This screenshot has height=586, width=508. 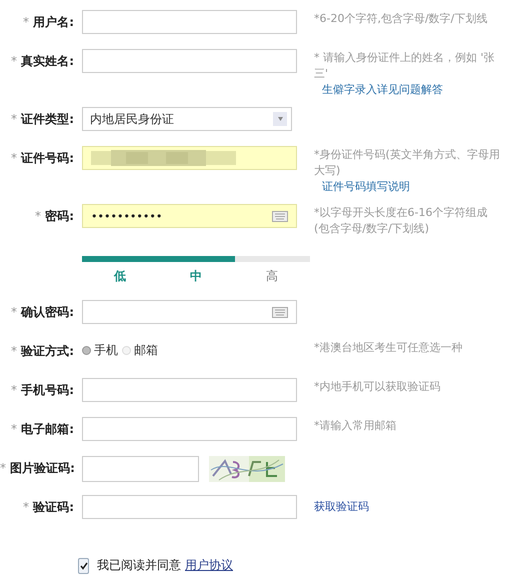 What do you see at coordinates (378, 387) in the screenshot?
I see `hint-text: *内地手机可以获取验证码` at bounding box center [378, 387].